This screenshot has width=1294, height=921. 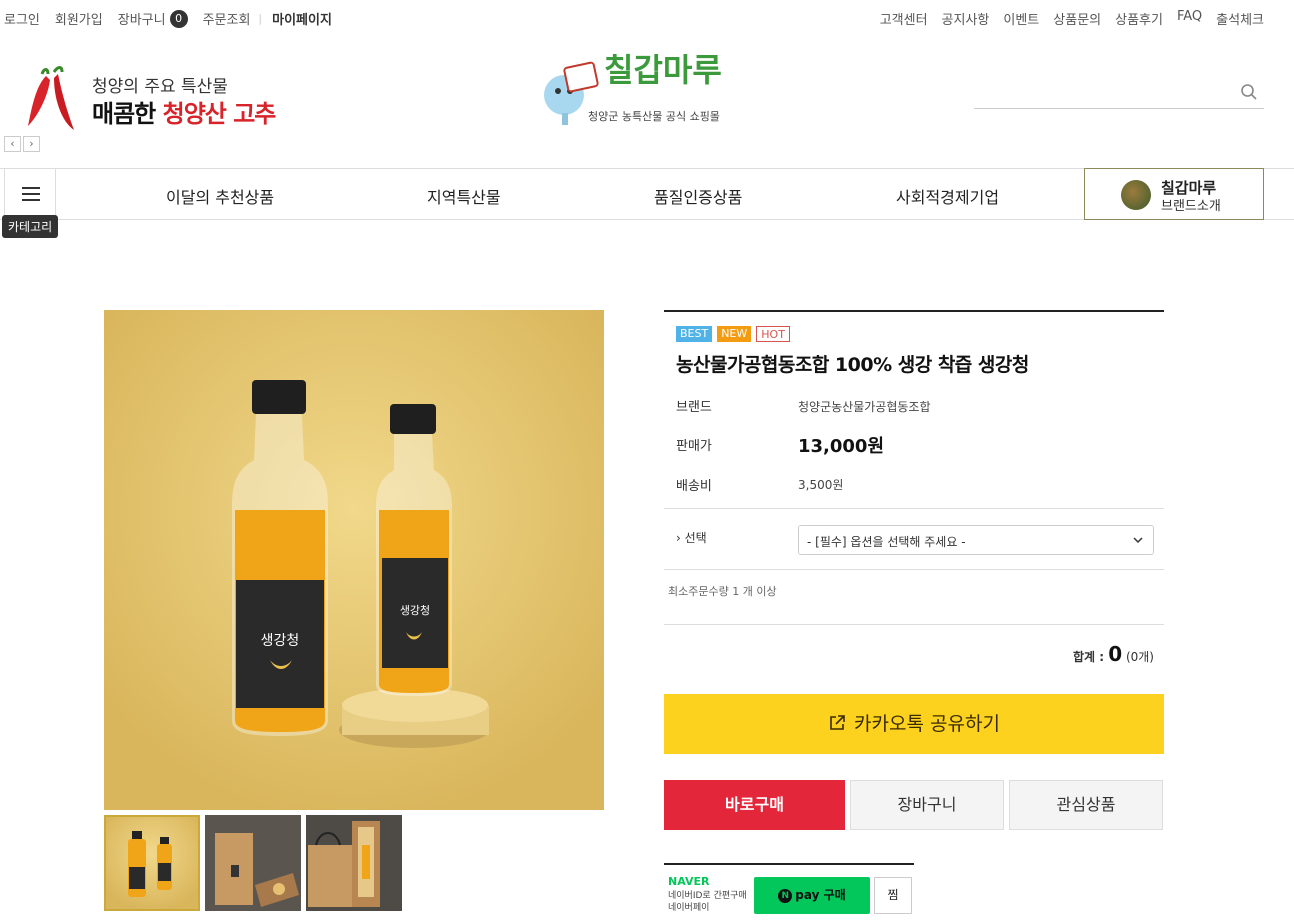 What do you see at coordinates (257, 870) in the screenshot?
I see `thumbnail-gift-bag-image` at bounding box center [257, 870].